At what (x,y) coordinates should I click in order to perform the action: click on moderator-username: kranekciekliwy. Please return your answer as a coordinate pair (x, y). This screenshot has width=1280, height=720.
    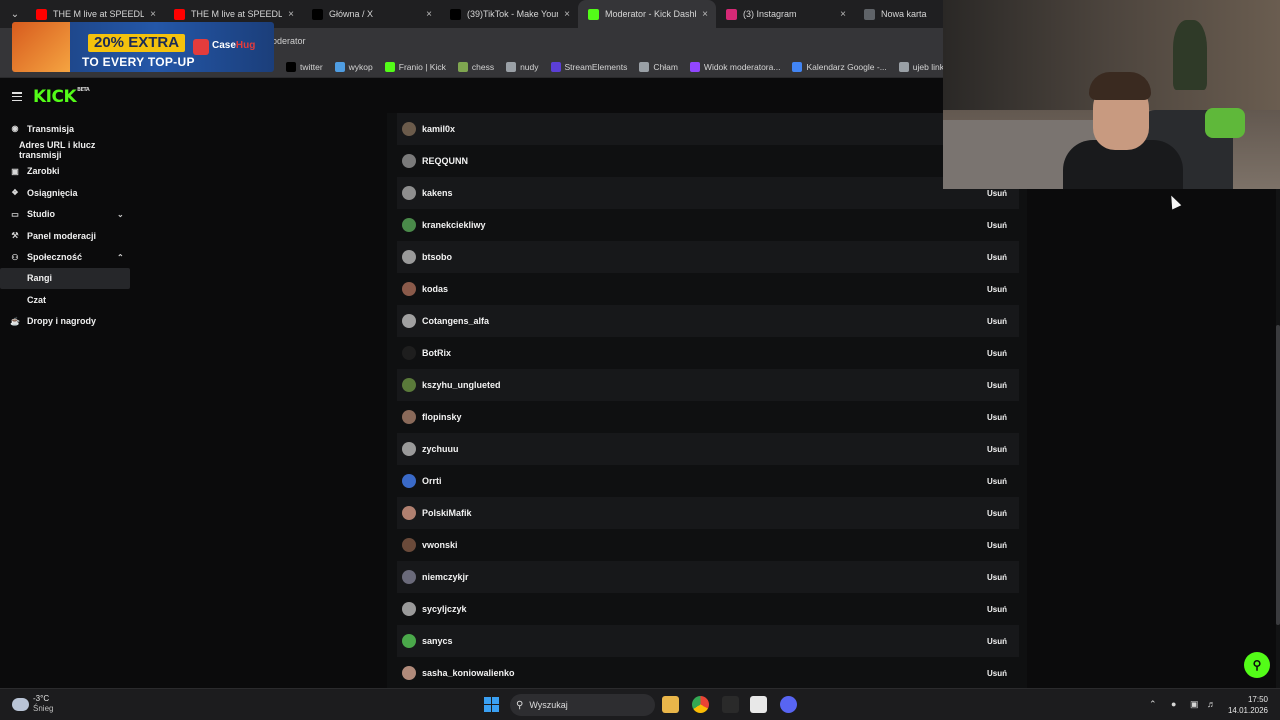
    Looking at the image, I should click on (454, 225).